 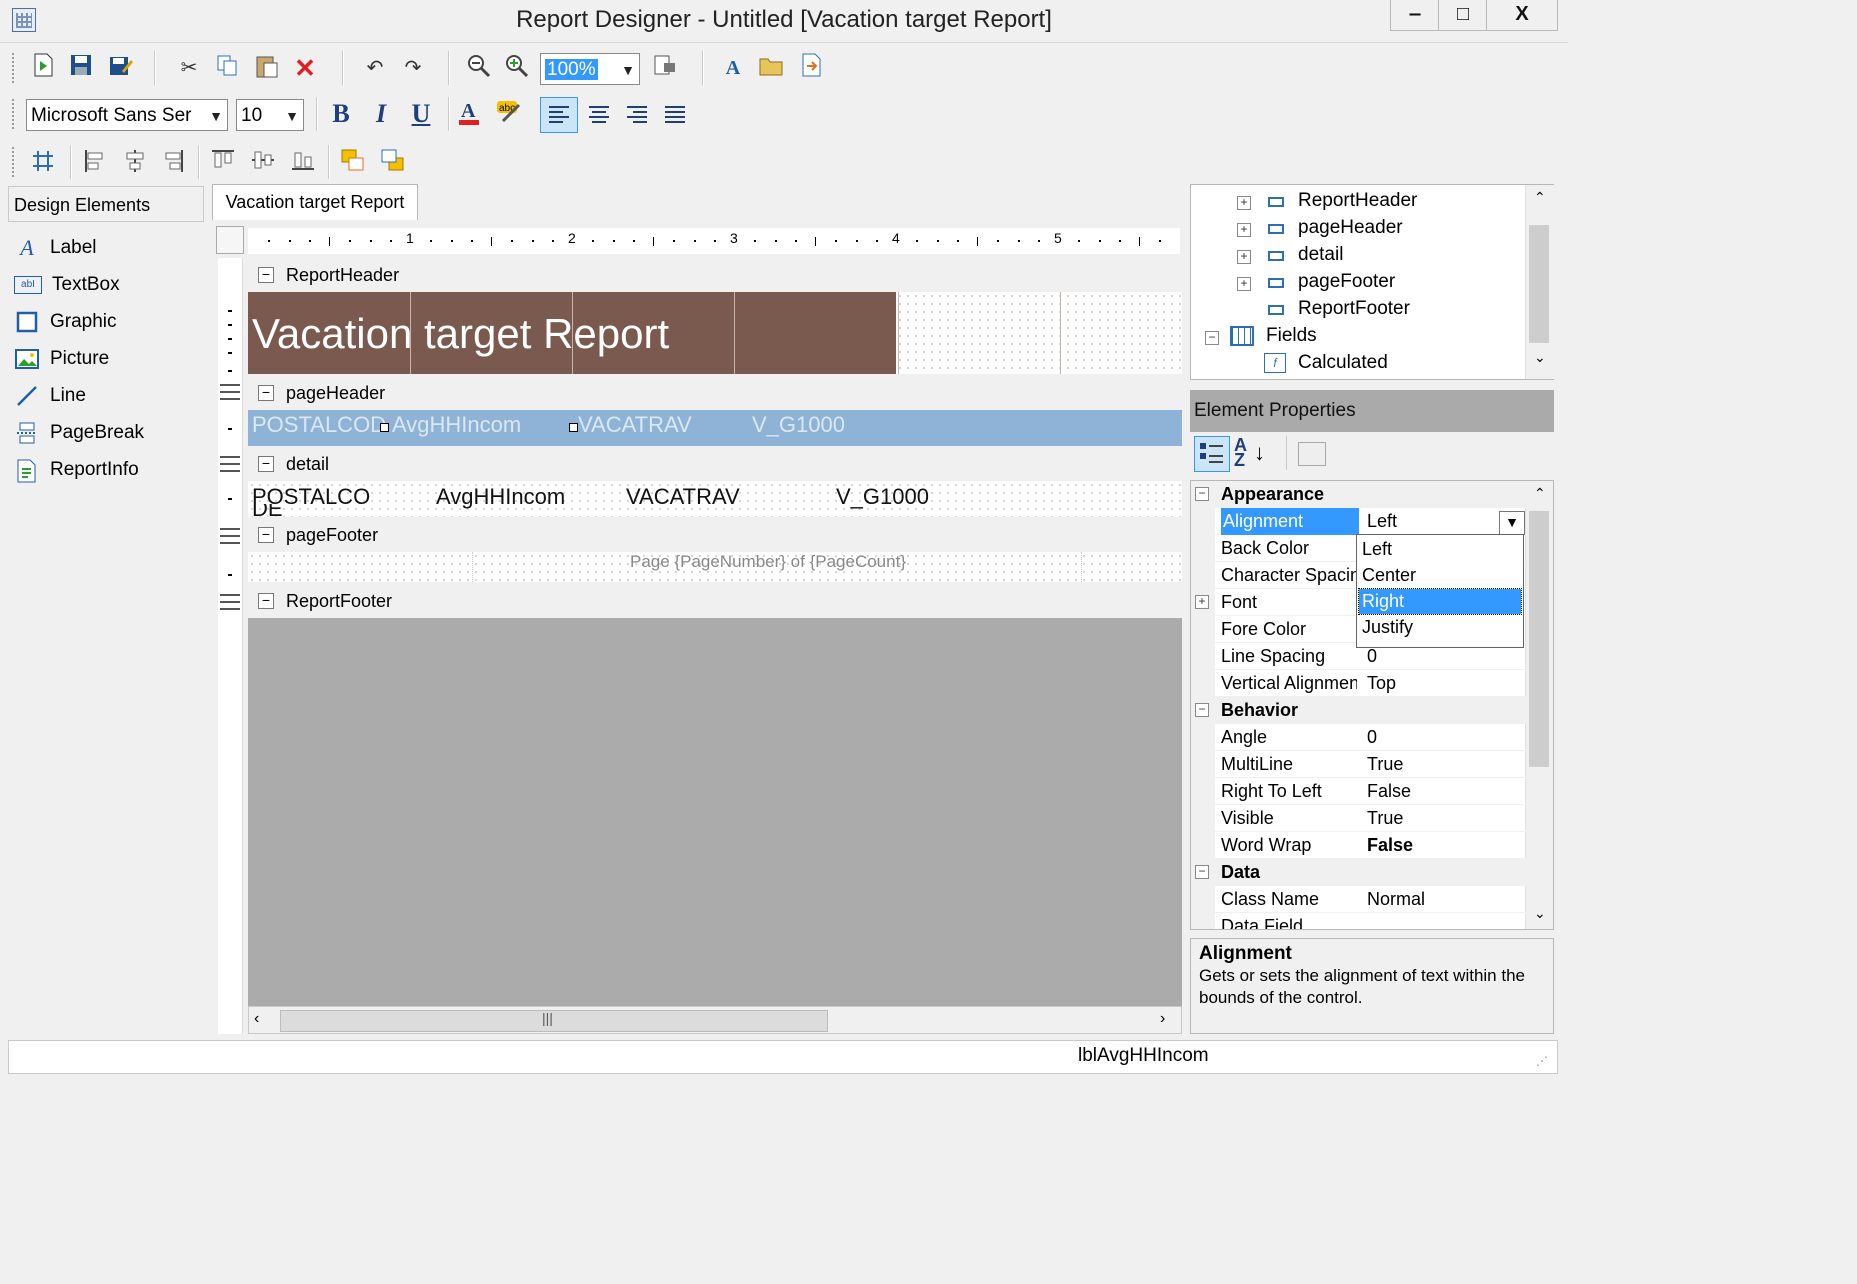 I want to click on property-row-angle: Angle 0, so click(x=1359, y=737).